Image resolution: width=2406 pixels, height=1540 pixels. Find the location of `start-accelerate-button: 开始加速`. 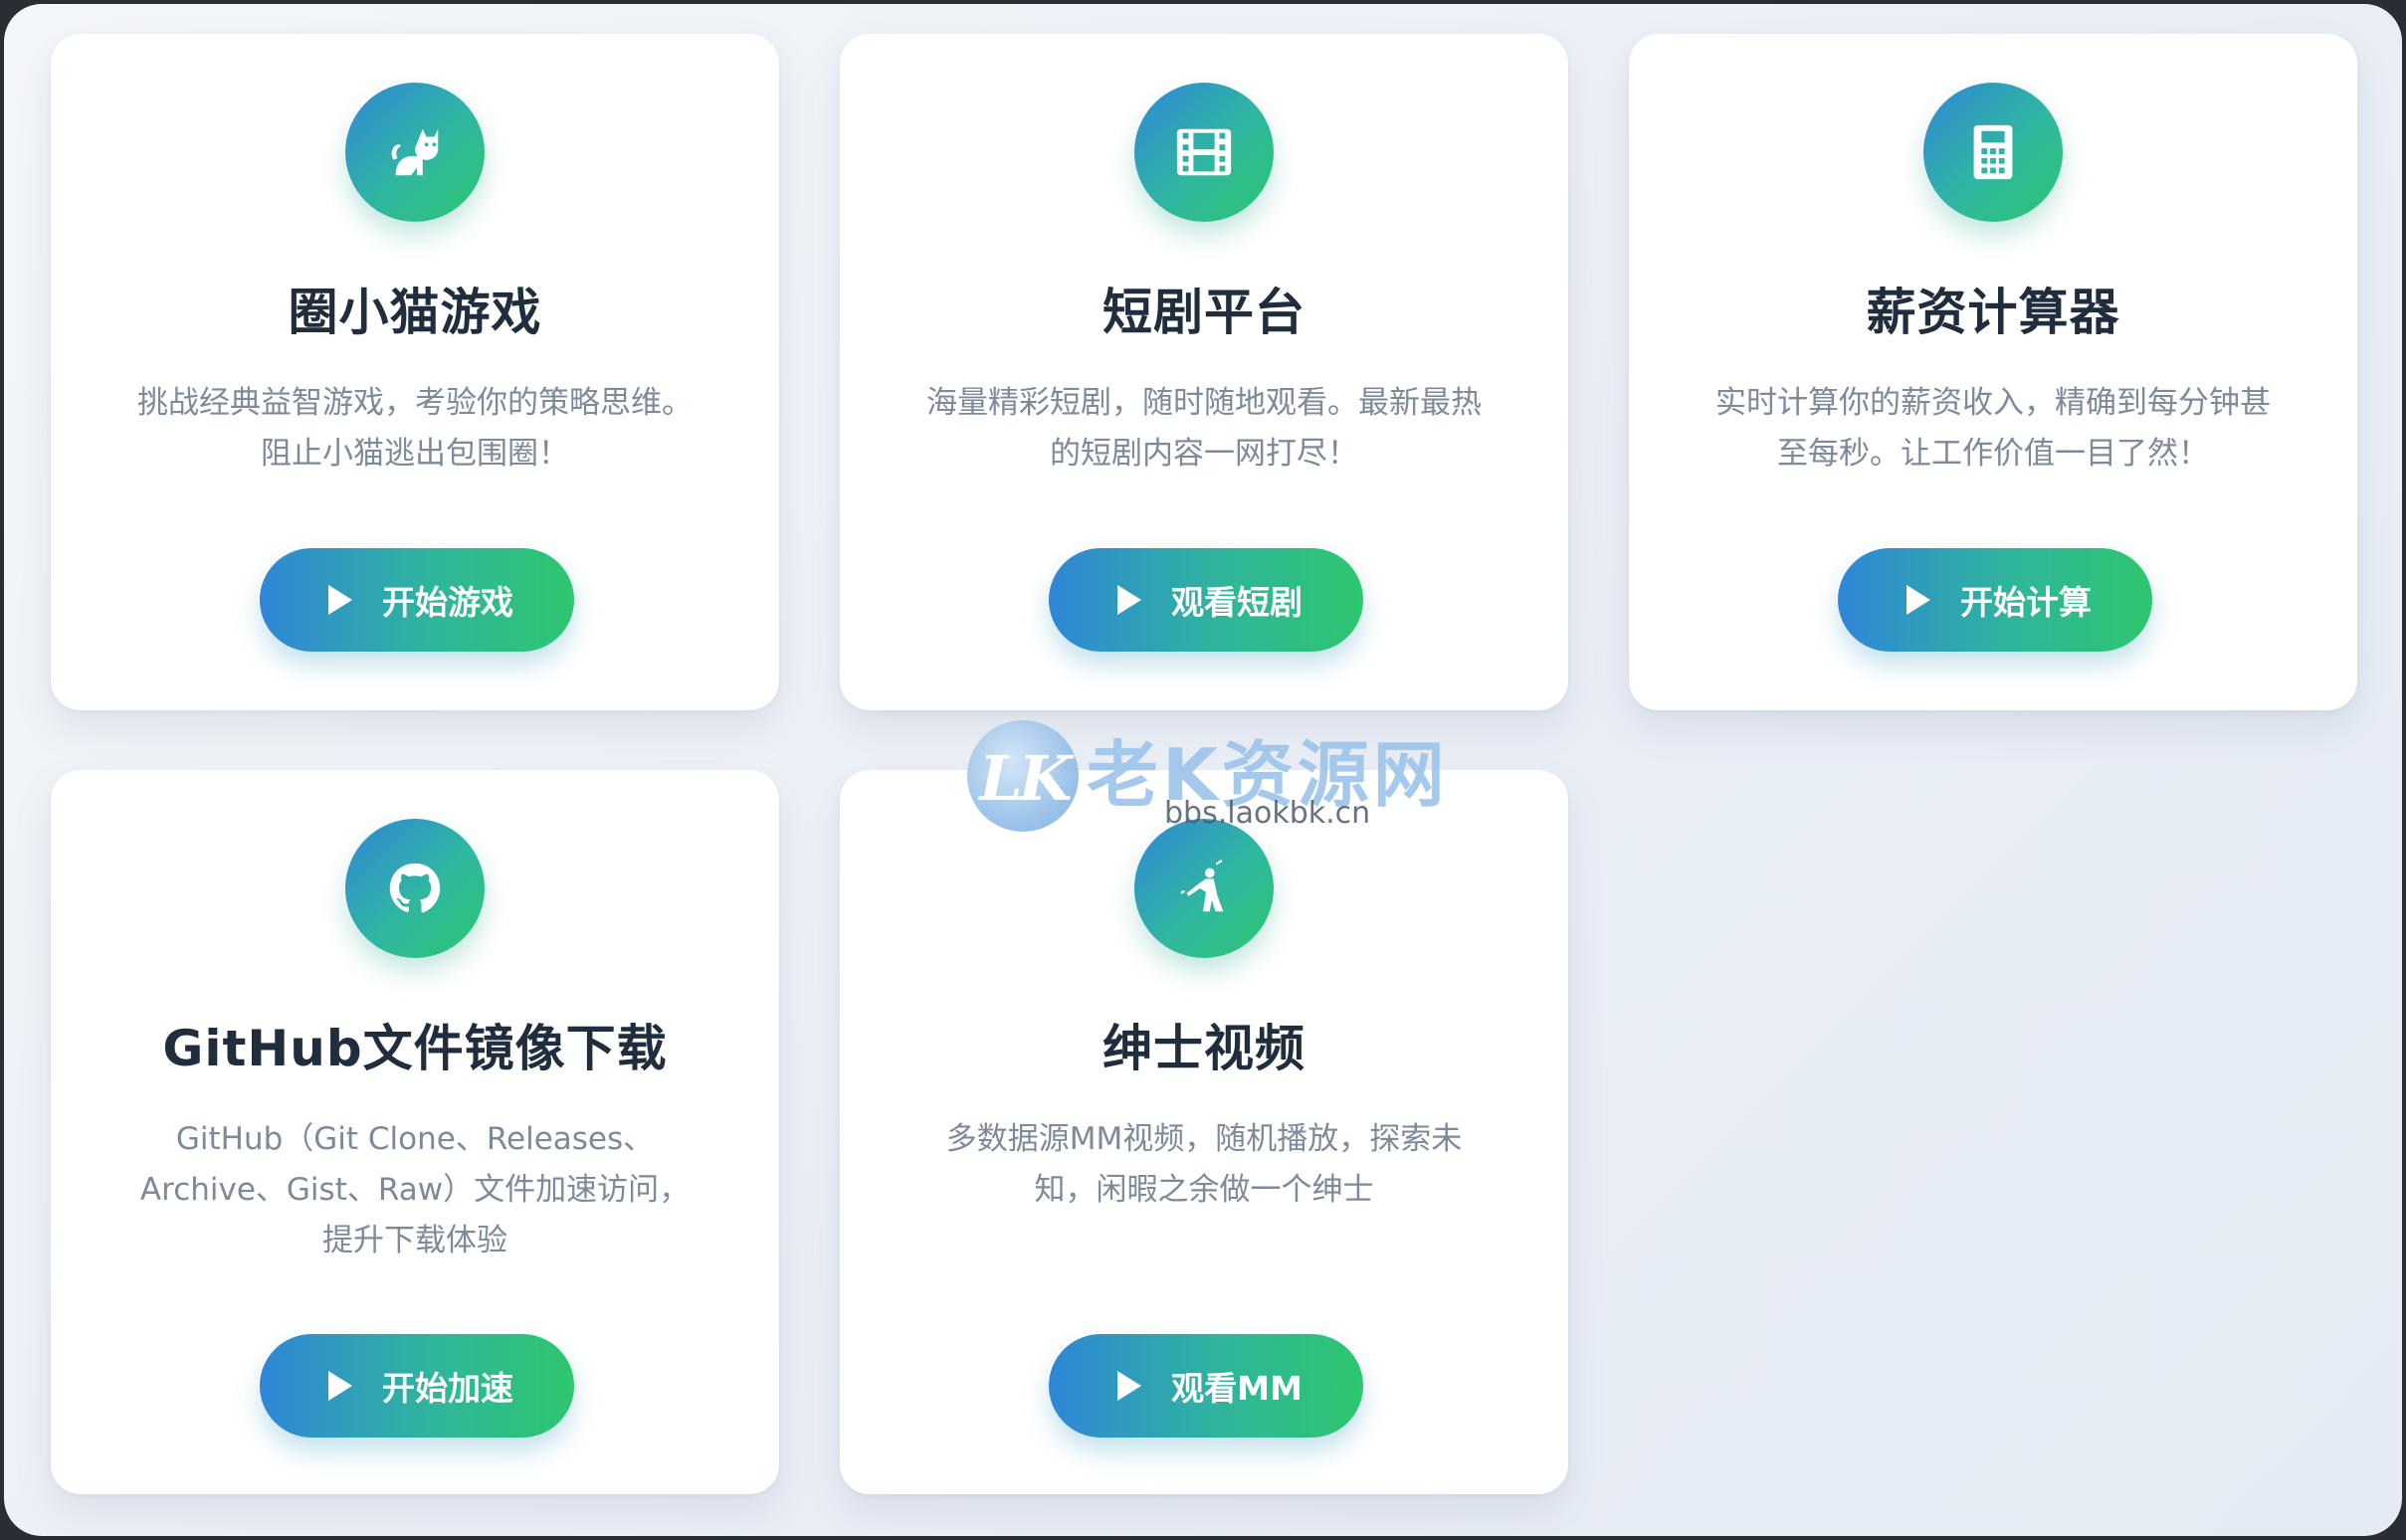

start-accelerate-button: 开始加速 is located at coordinates (417, 1386).